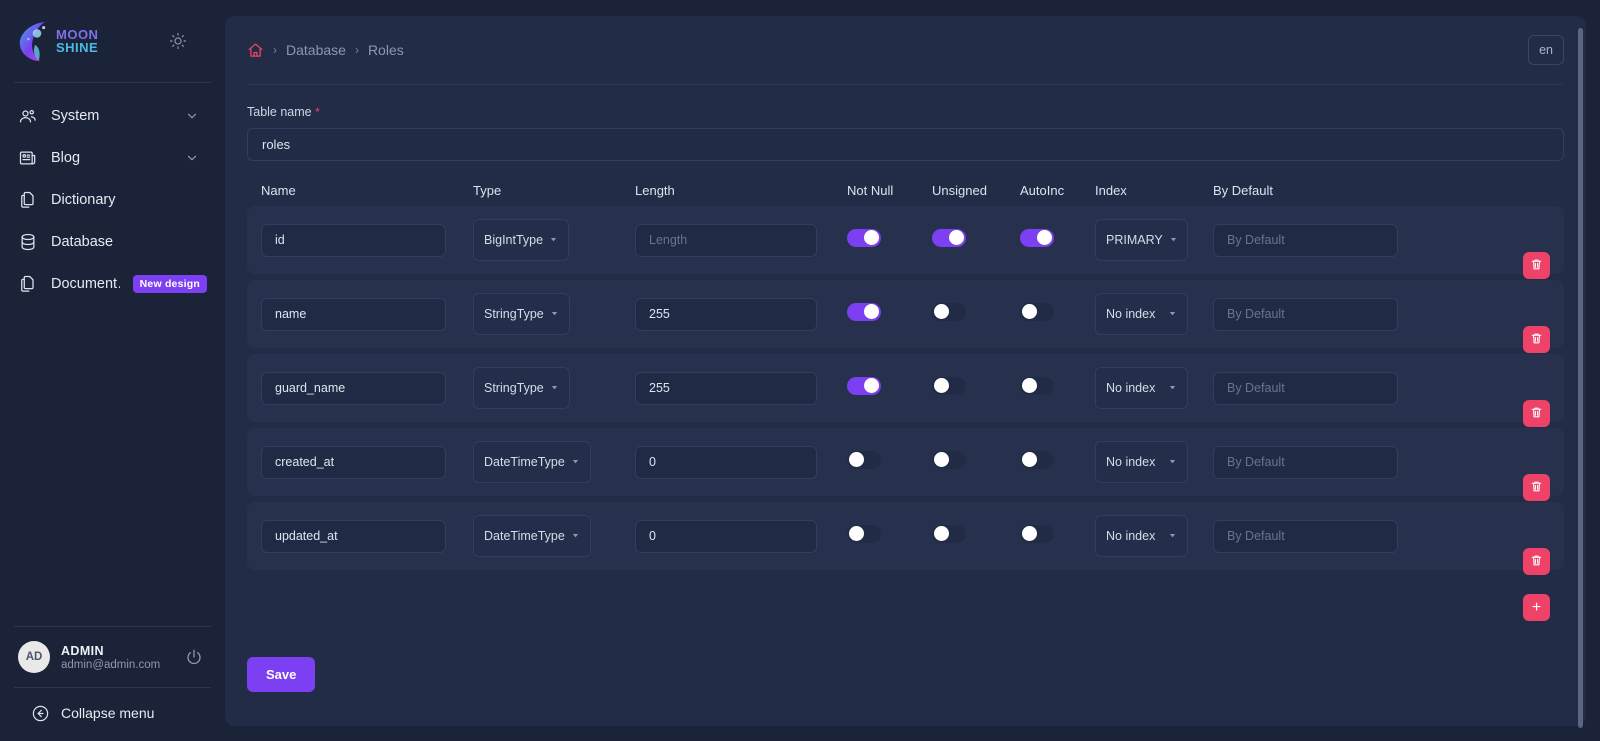 Image resolution: width=1600 pixels, height=741 pixels. Describe the element at coordinates (316, 50) in the screenshot. I see `breadcrumb-item-database: Database` at that location.